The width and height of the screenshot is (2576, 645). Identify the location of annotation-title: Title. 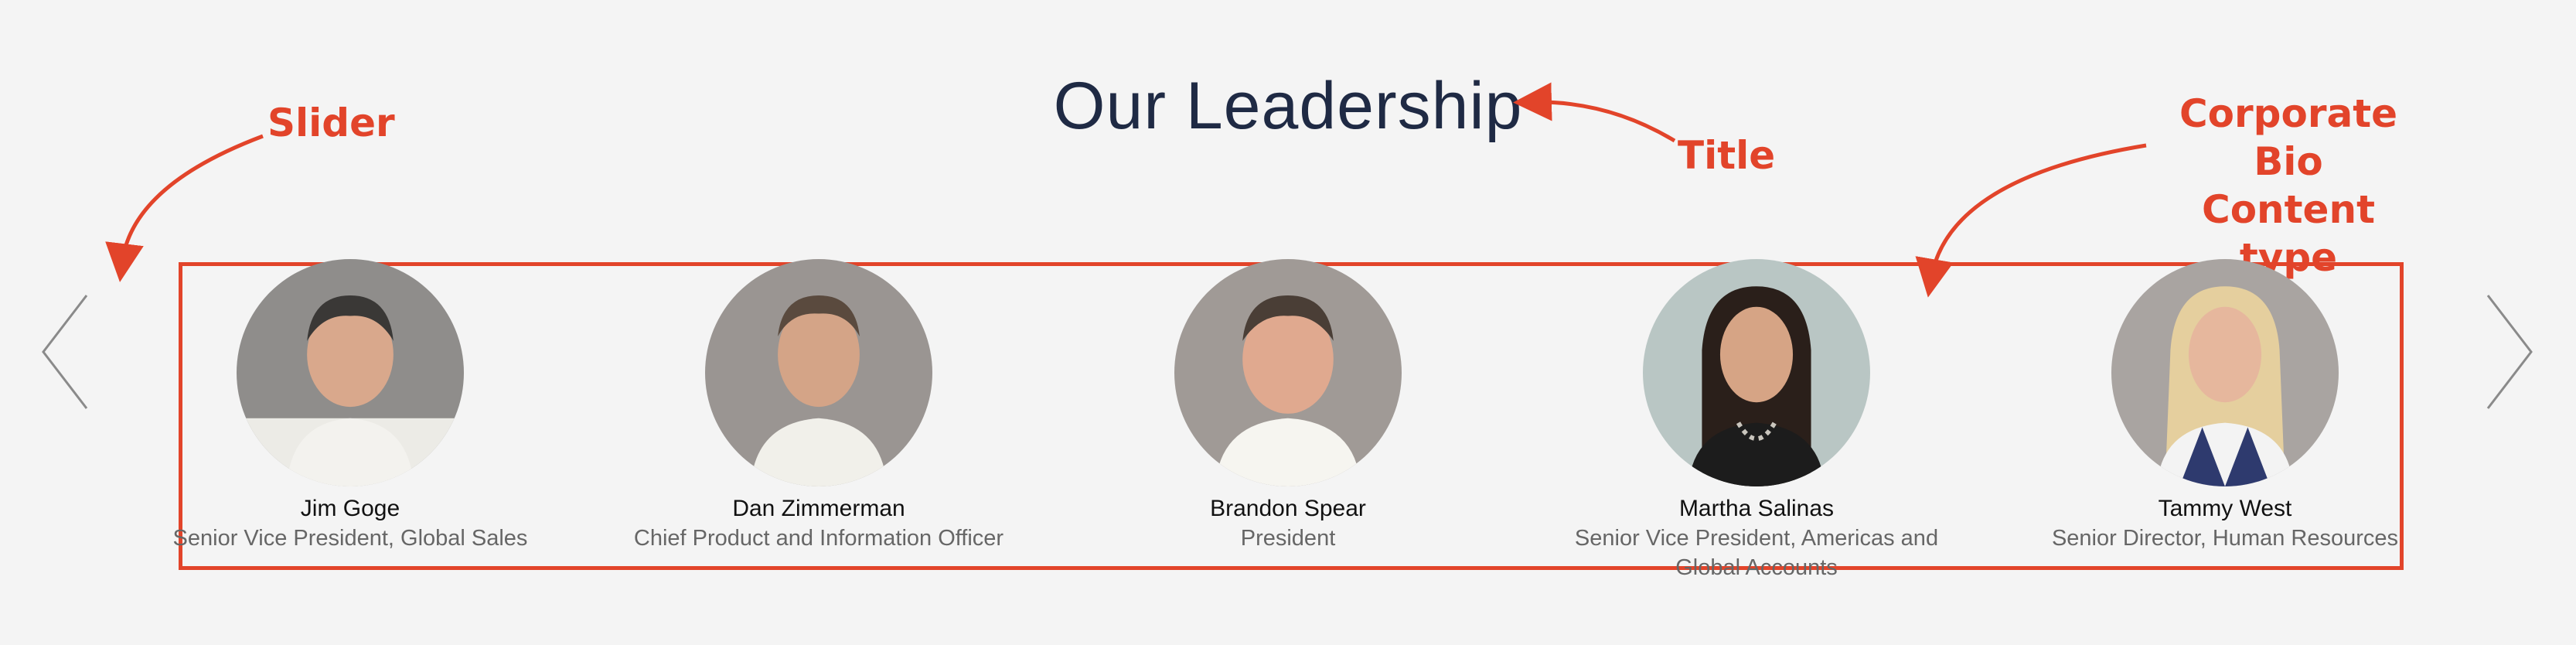
(1727, 155).